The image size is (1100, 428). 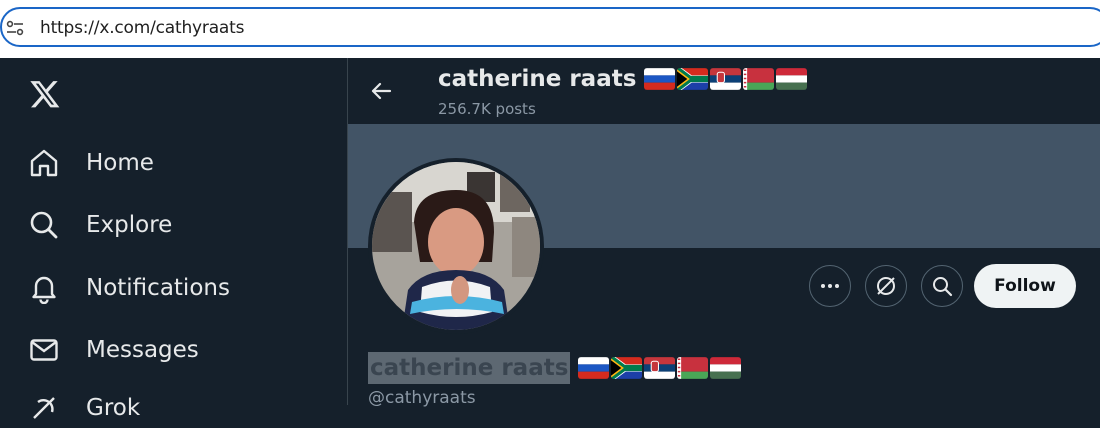 I want to click on sidebar-item-messages: Messages, so click(x=113, y=350).